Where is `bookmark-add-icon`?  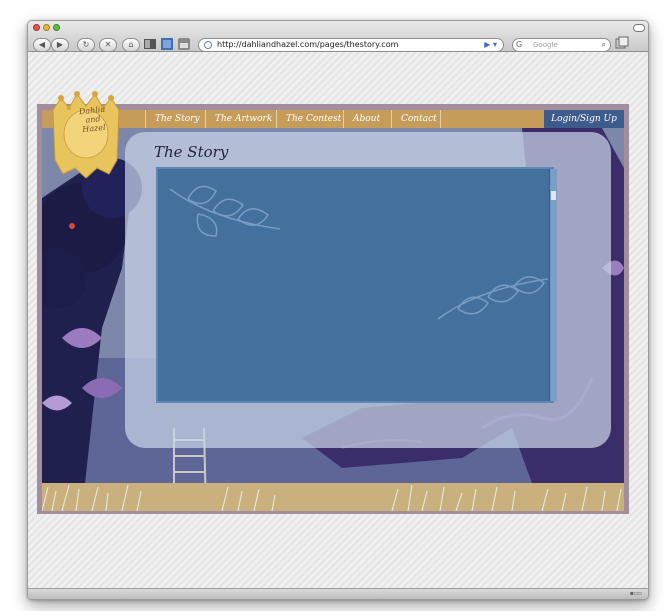 bookmark-add-icon is located at coordinates (167, 44).